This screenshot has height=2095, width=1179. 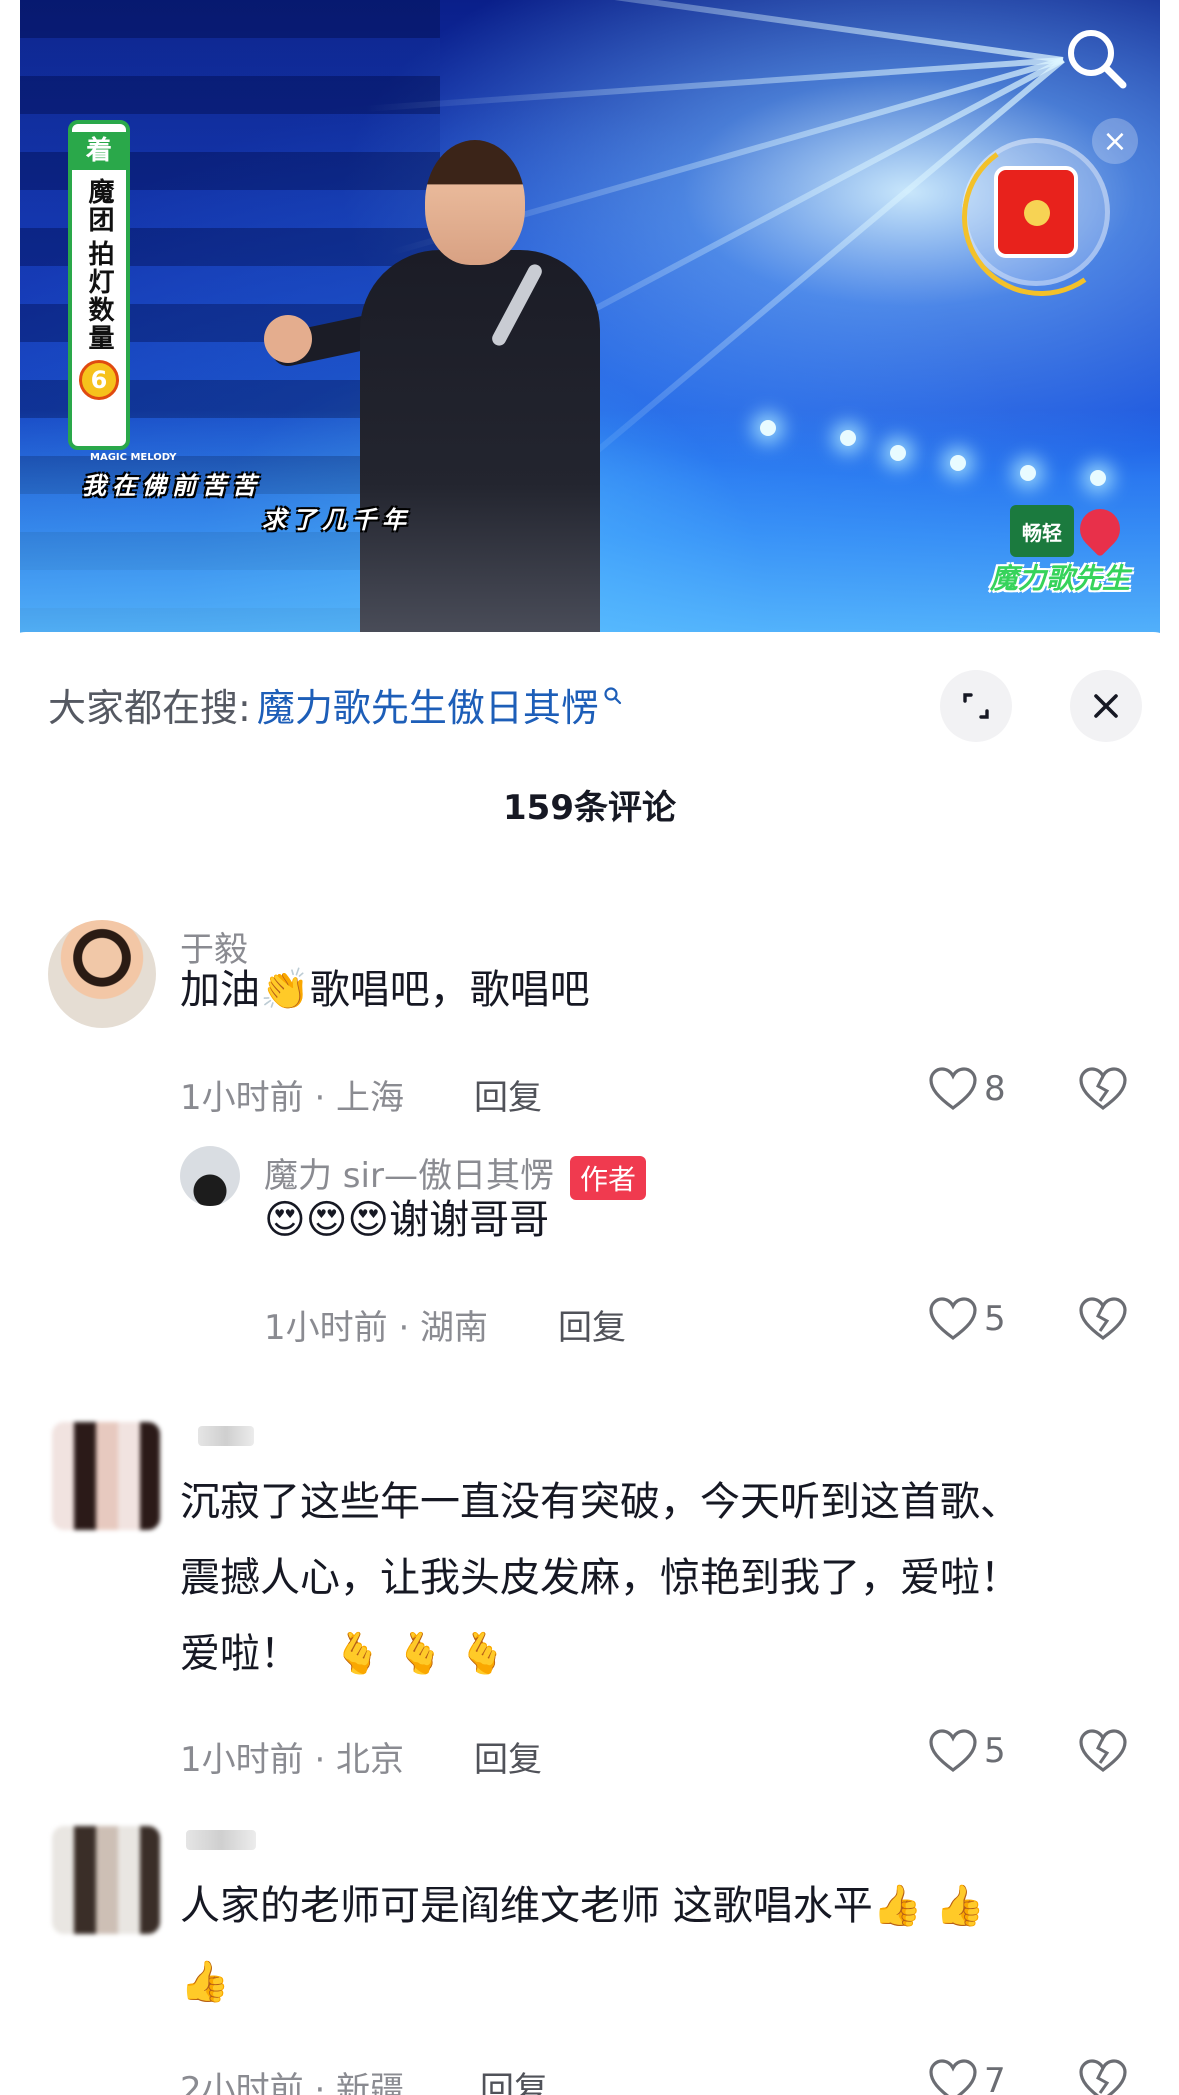 I want to click on comment-text-line: 人家的老师可是阎维文老师 这歌唱水平👍 👍, so click(x=582, y=1906).